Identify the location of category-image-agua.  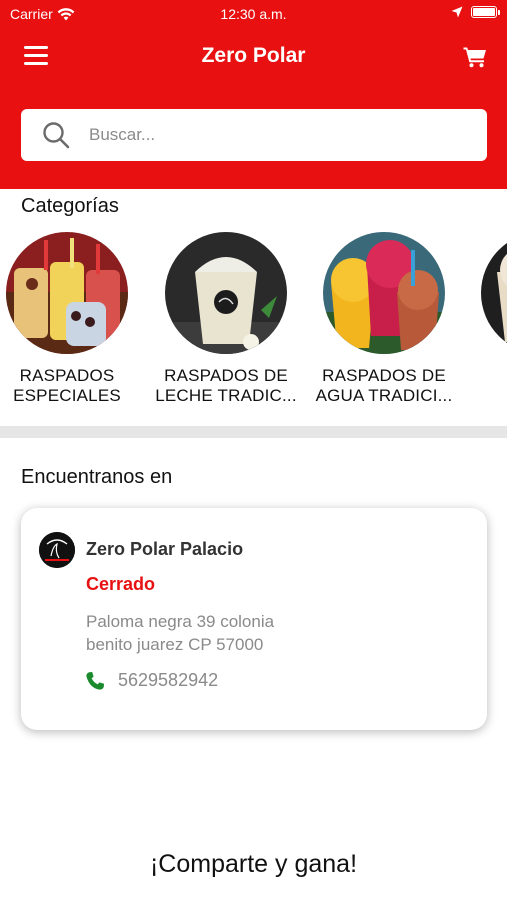
(384, 293).